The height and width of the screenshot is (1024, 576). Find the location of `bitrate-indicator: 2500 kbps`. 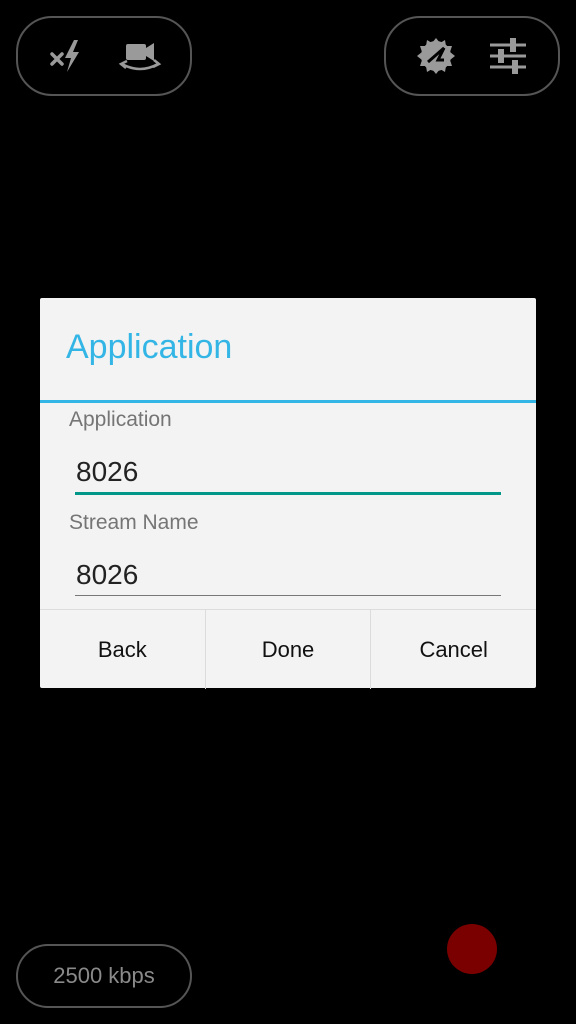

bitrate-indicator: 2500 kbps is located at coordinates (104, 976).